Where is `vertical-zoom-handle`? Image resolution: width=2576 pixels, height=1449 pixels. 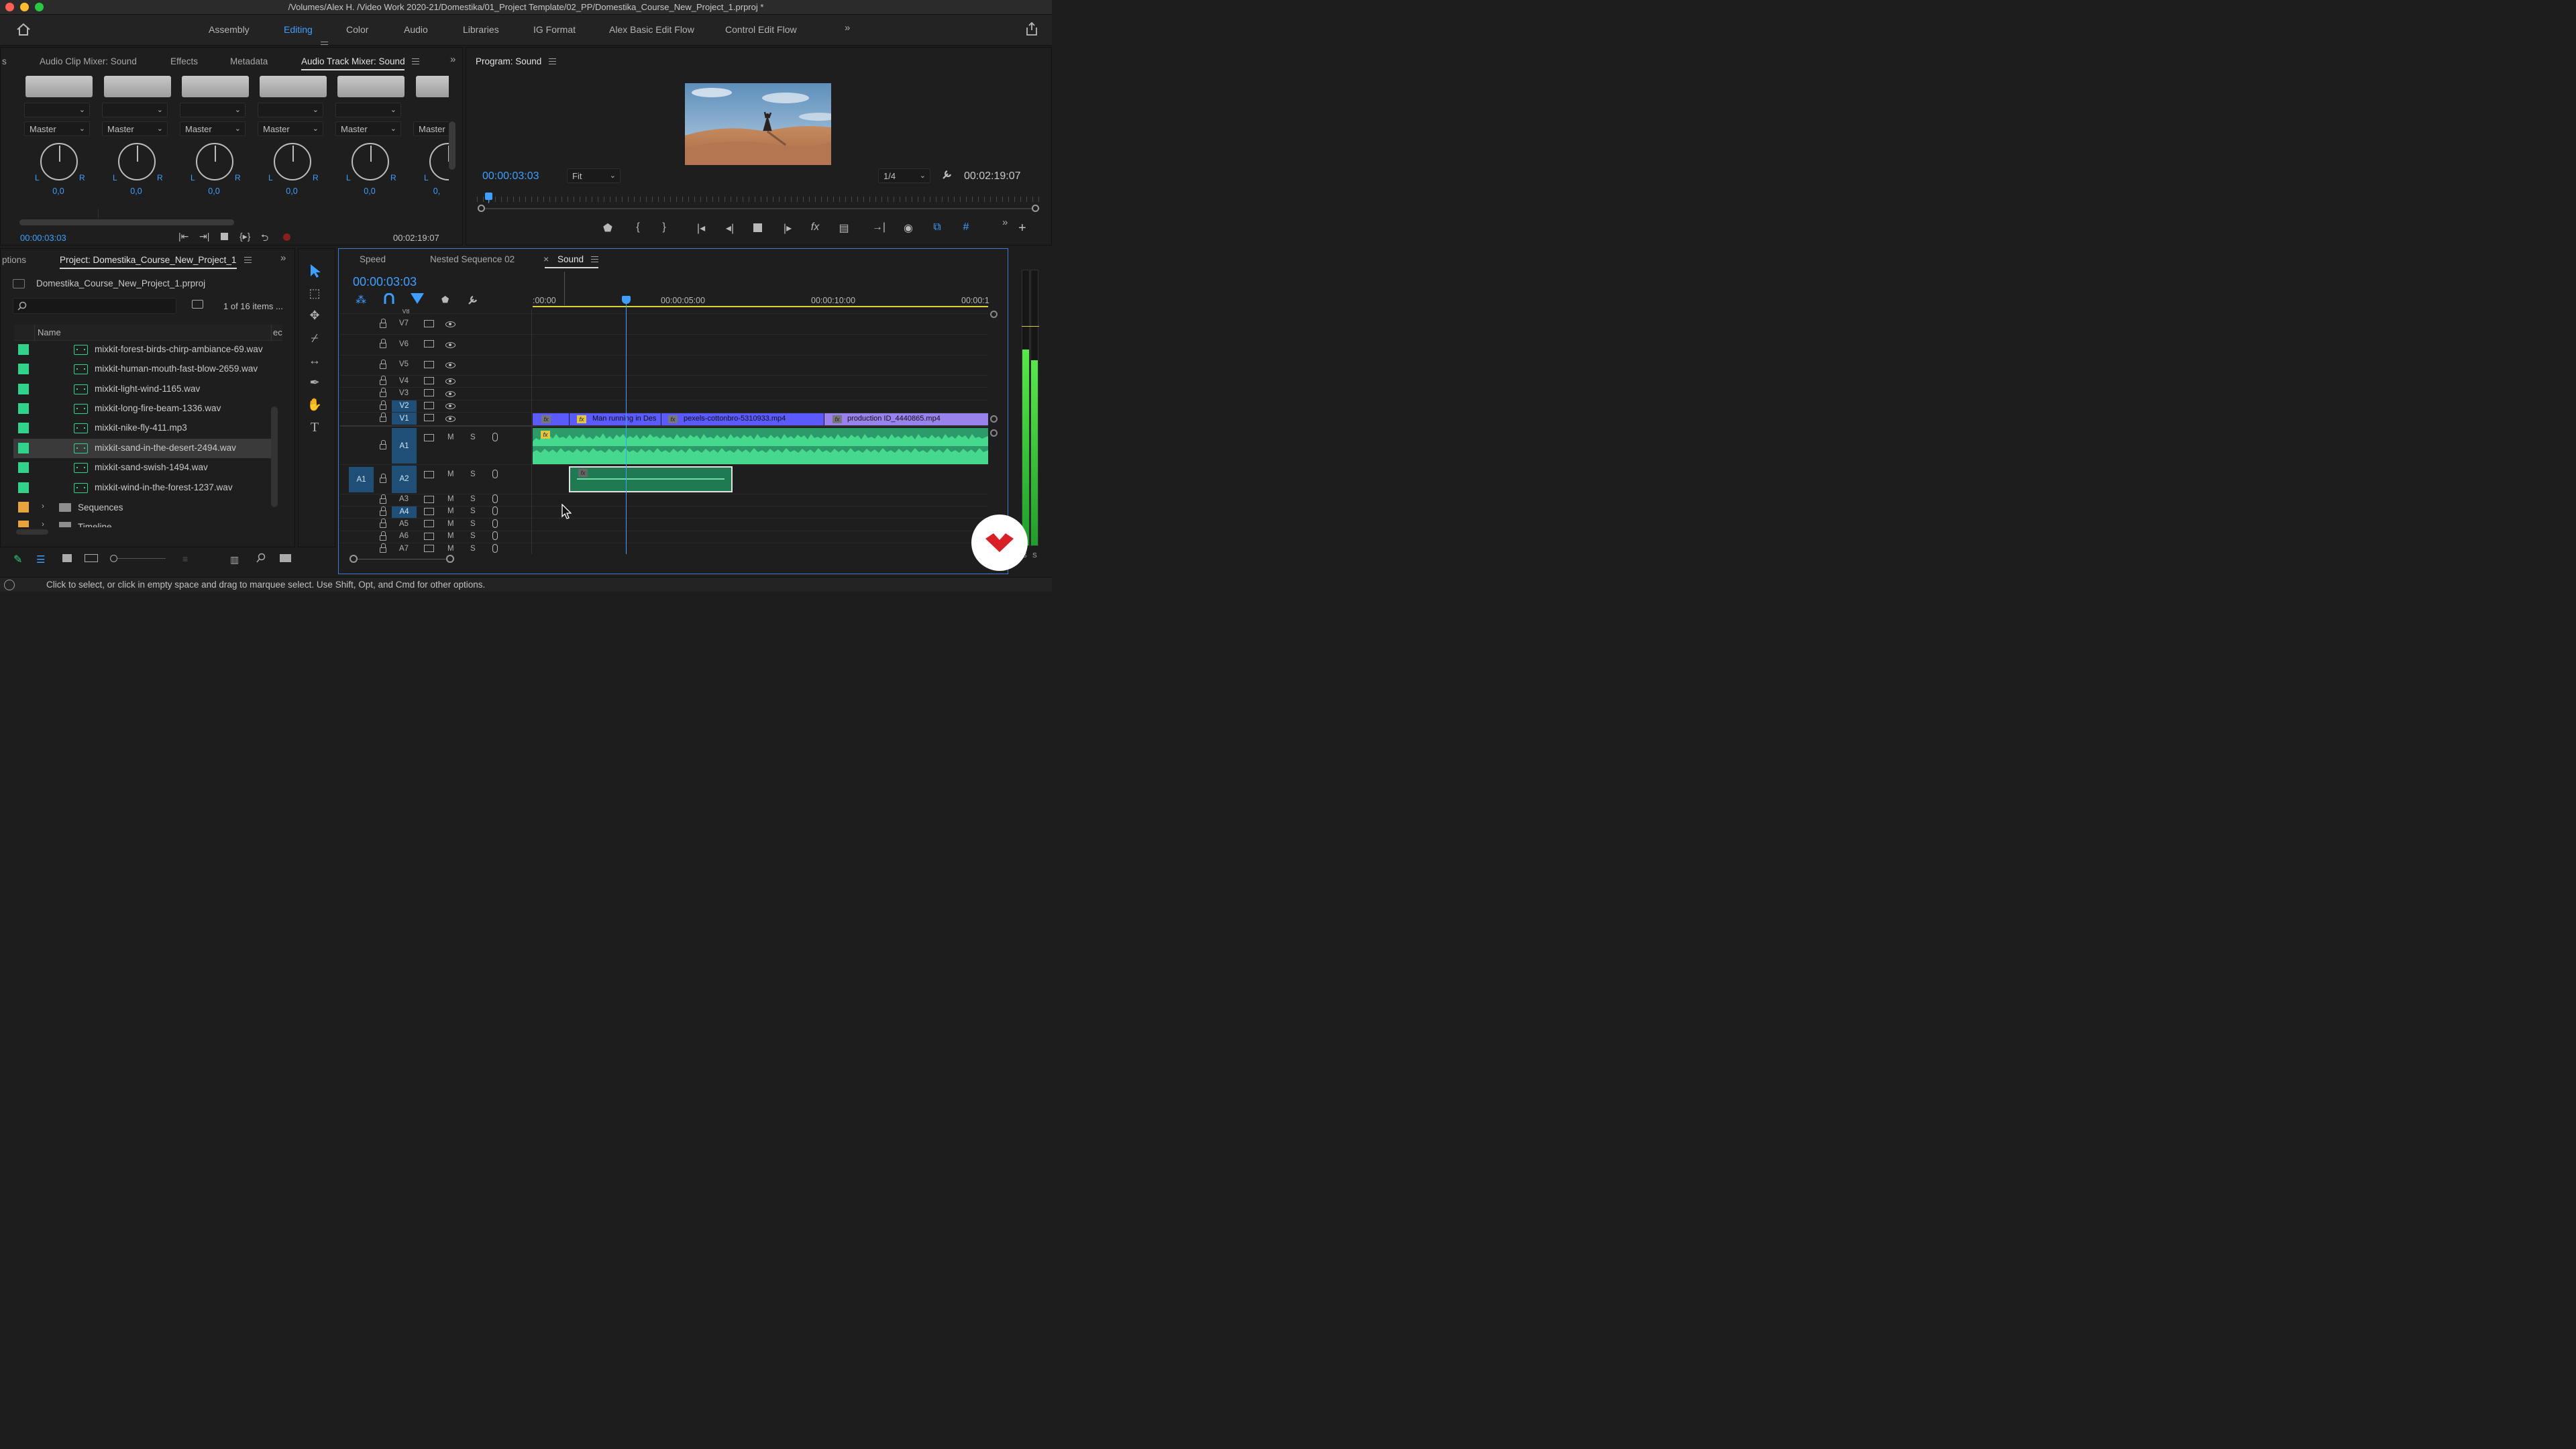 vertical-zoom-handle is located at coordinates (994, 314).